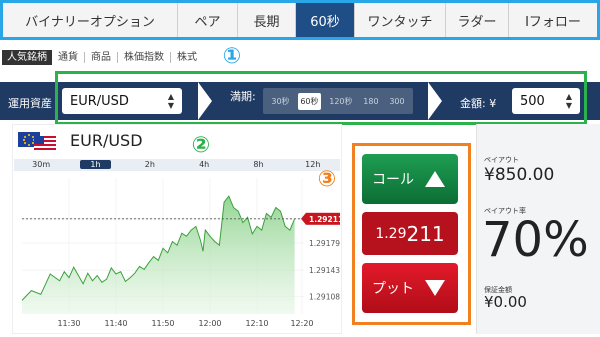  Describe the element at coordinates (324, 243) in the screenshot. I see `y-tick-label: 1.29179` at that location.